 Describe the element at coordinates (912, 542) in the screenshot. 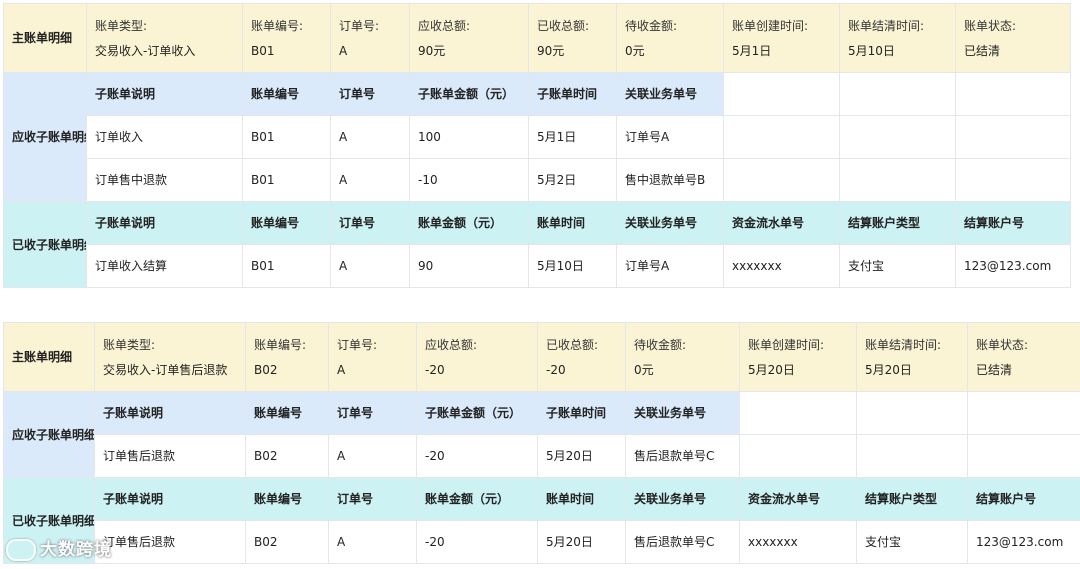

I see `cell: 支付宝` at that location.